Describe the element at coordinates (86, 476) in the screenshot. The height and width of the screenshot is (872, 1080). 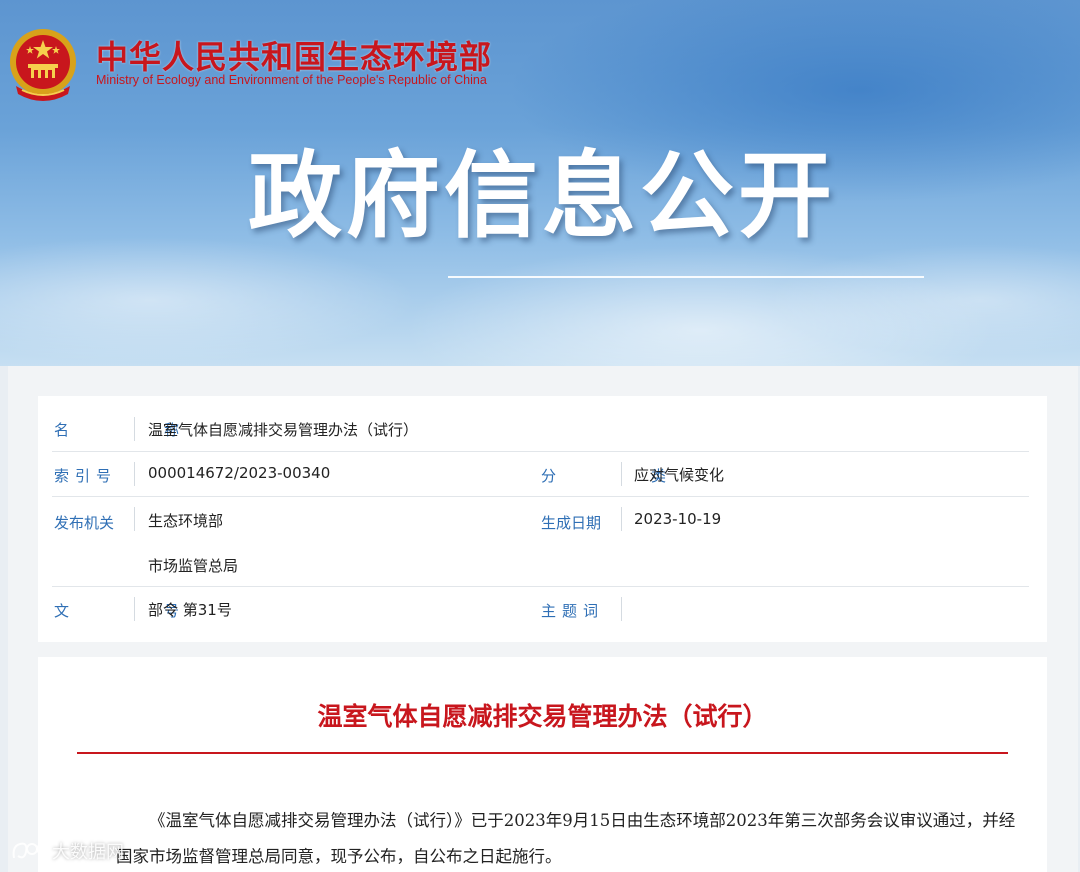
I see `index-label: 索引号` at that location.